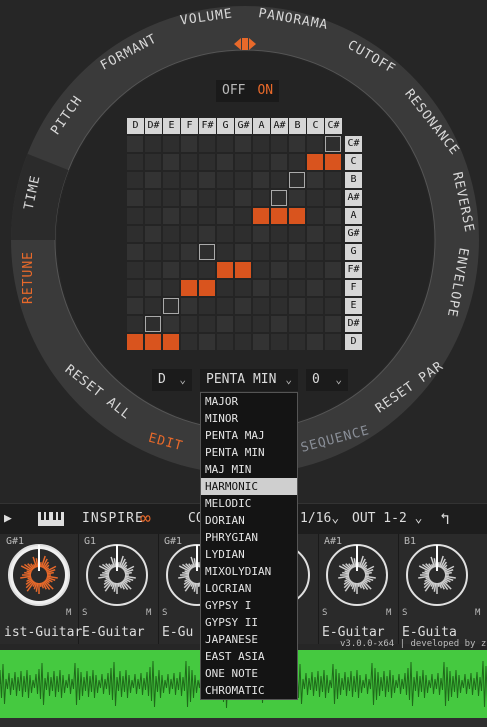 Image resolution: width=487 pixels, height=727 pixels. I want to click on channel: B1 S M E-Guita, so click(442, 589).